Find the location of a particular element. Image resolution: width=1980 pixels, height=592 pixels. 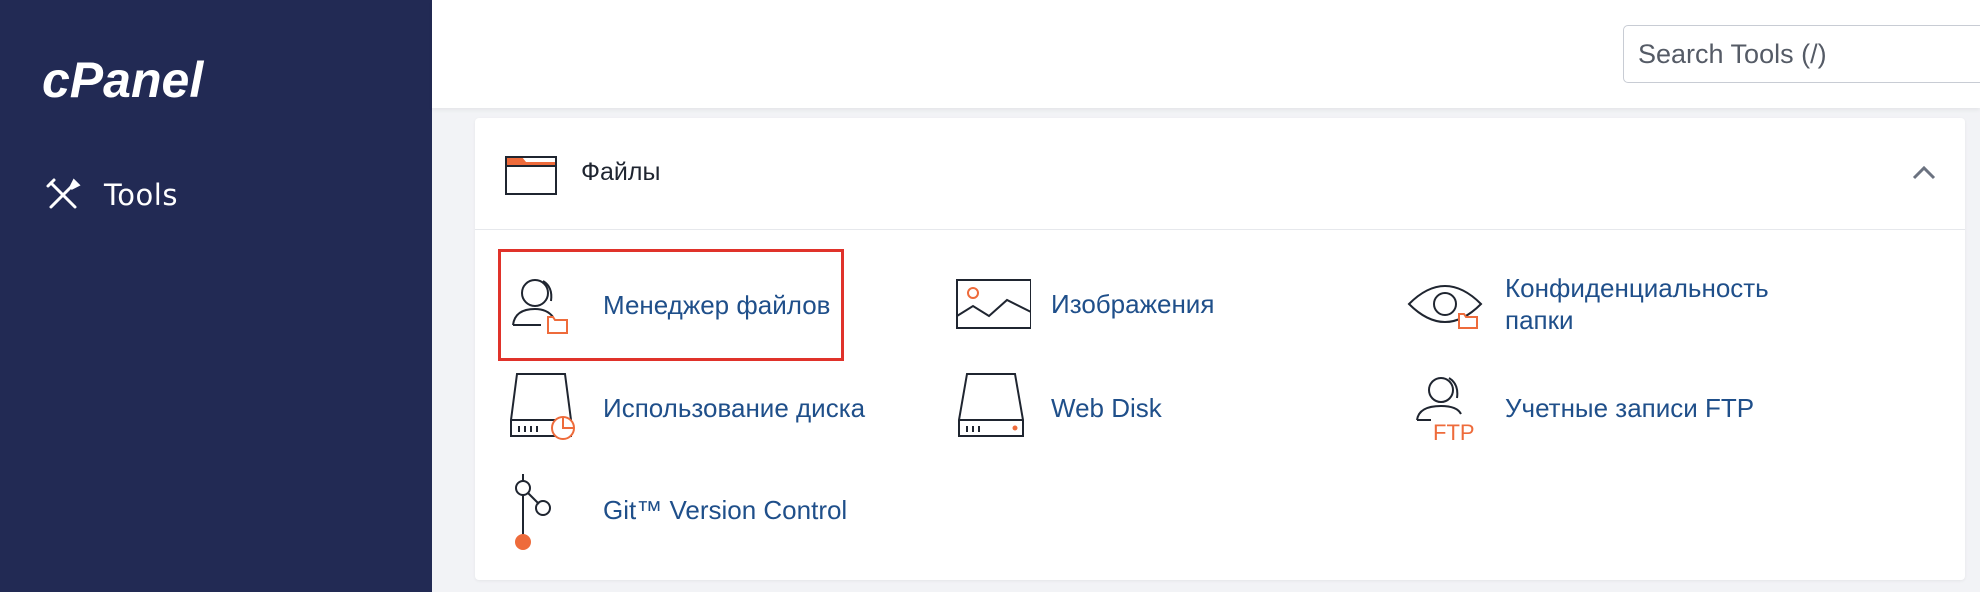

cpanel-logo: cPanel is located at coordinates (152, 80).